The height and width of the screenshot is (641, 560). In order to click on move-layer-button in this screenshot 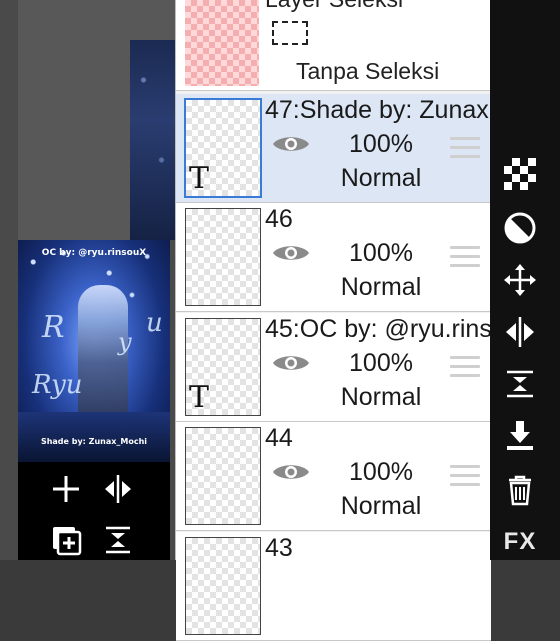, I will do `click(520, 280)`.